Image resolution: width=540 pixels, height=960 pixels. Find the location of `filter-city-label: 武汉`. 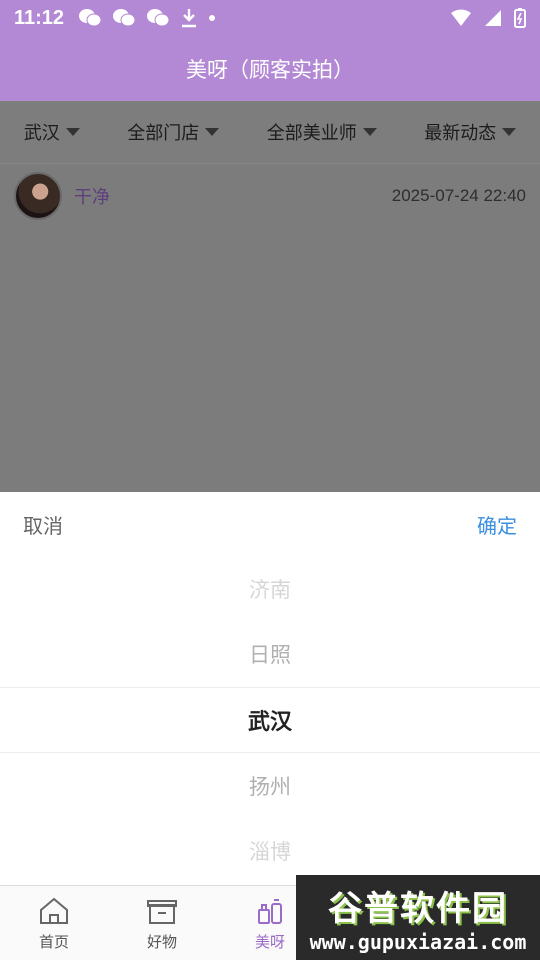

filter-city-label: 武汉 is located at coordinates (41, 133).